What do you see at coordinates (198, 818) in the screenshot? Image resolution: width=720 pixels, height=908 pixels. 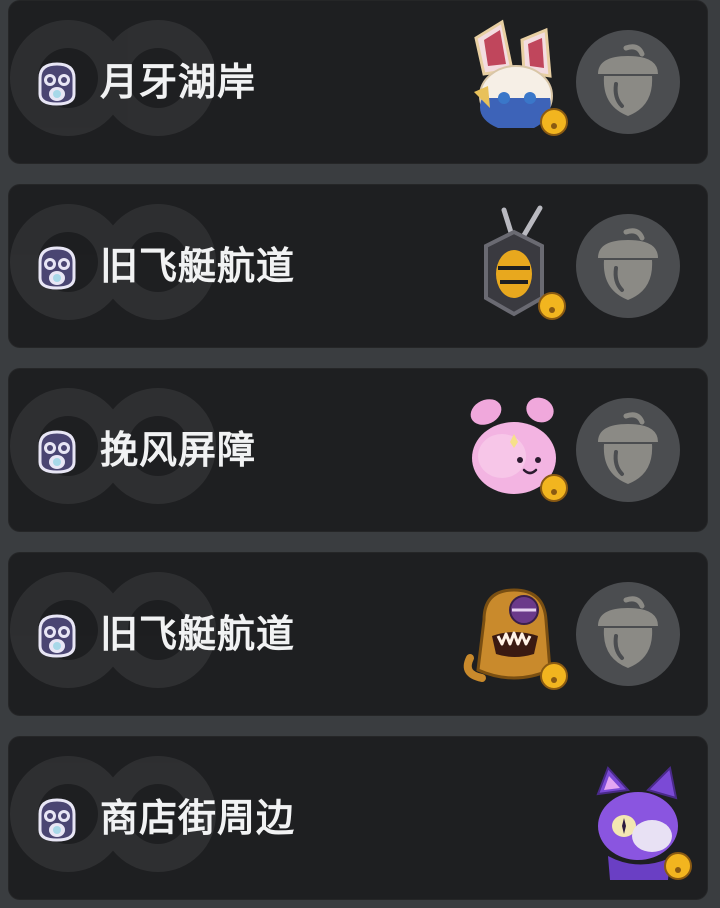 I see `location-title: 商店街周边` at bounding box center [198, 818].